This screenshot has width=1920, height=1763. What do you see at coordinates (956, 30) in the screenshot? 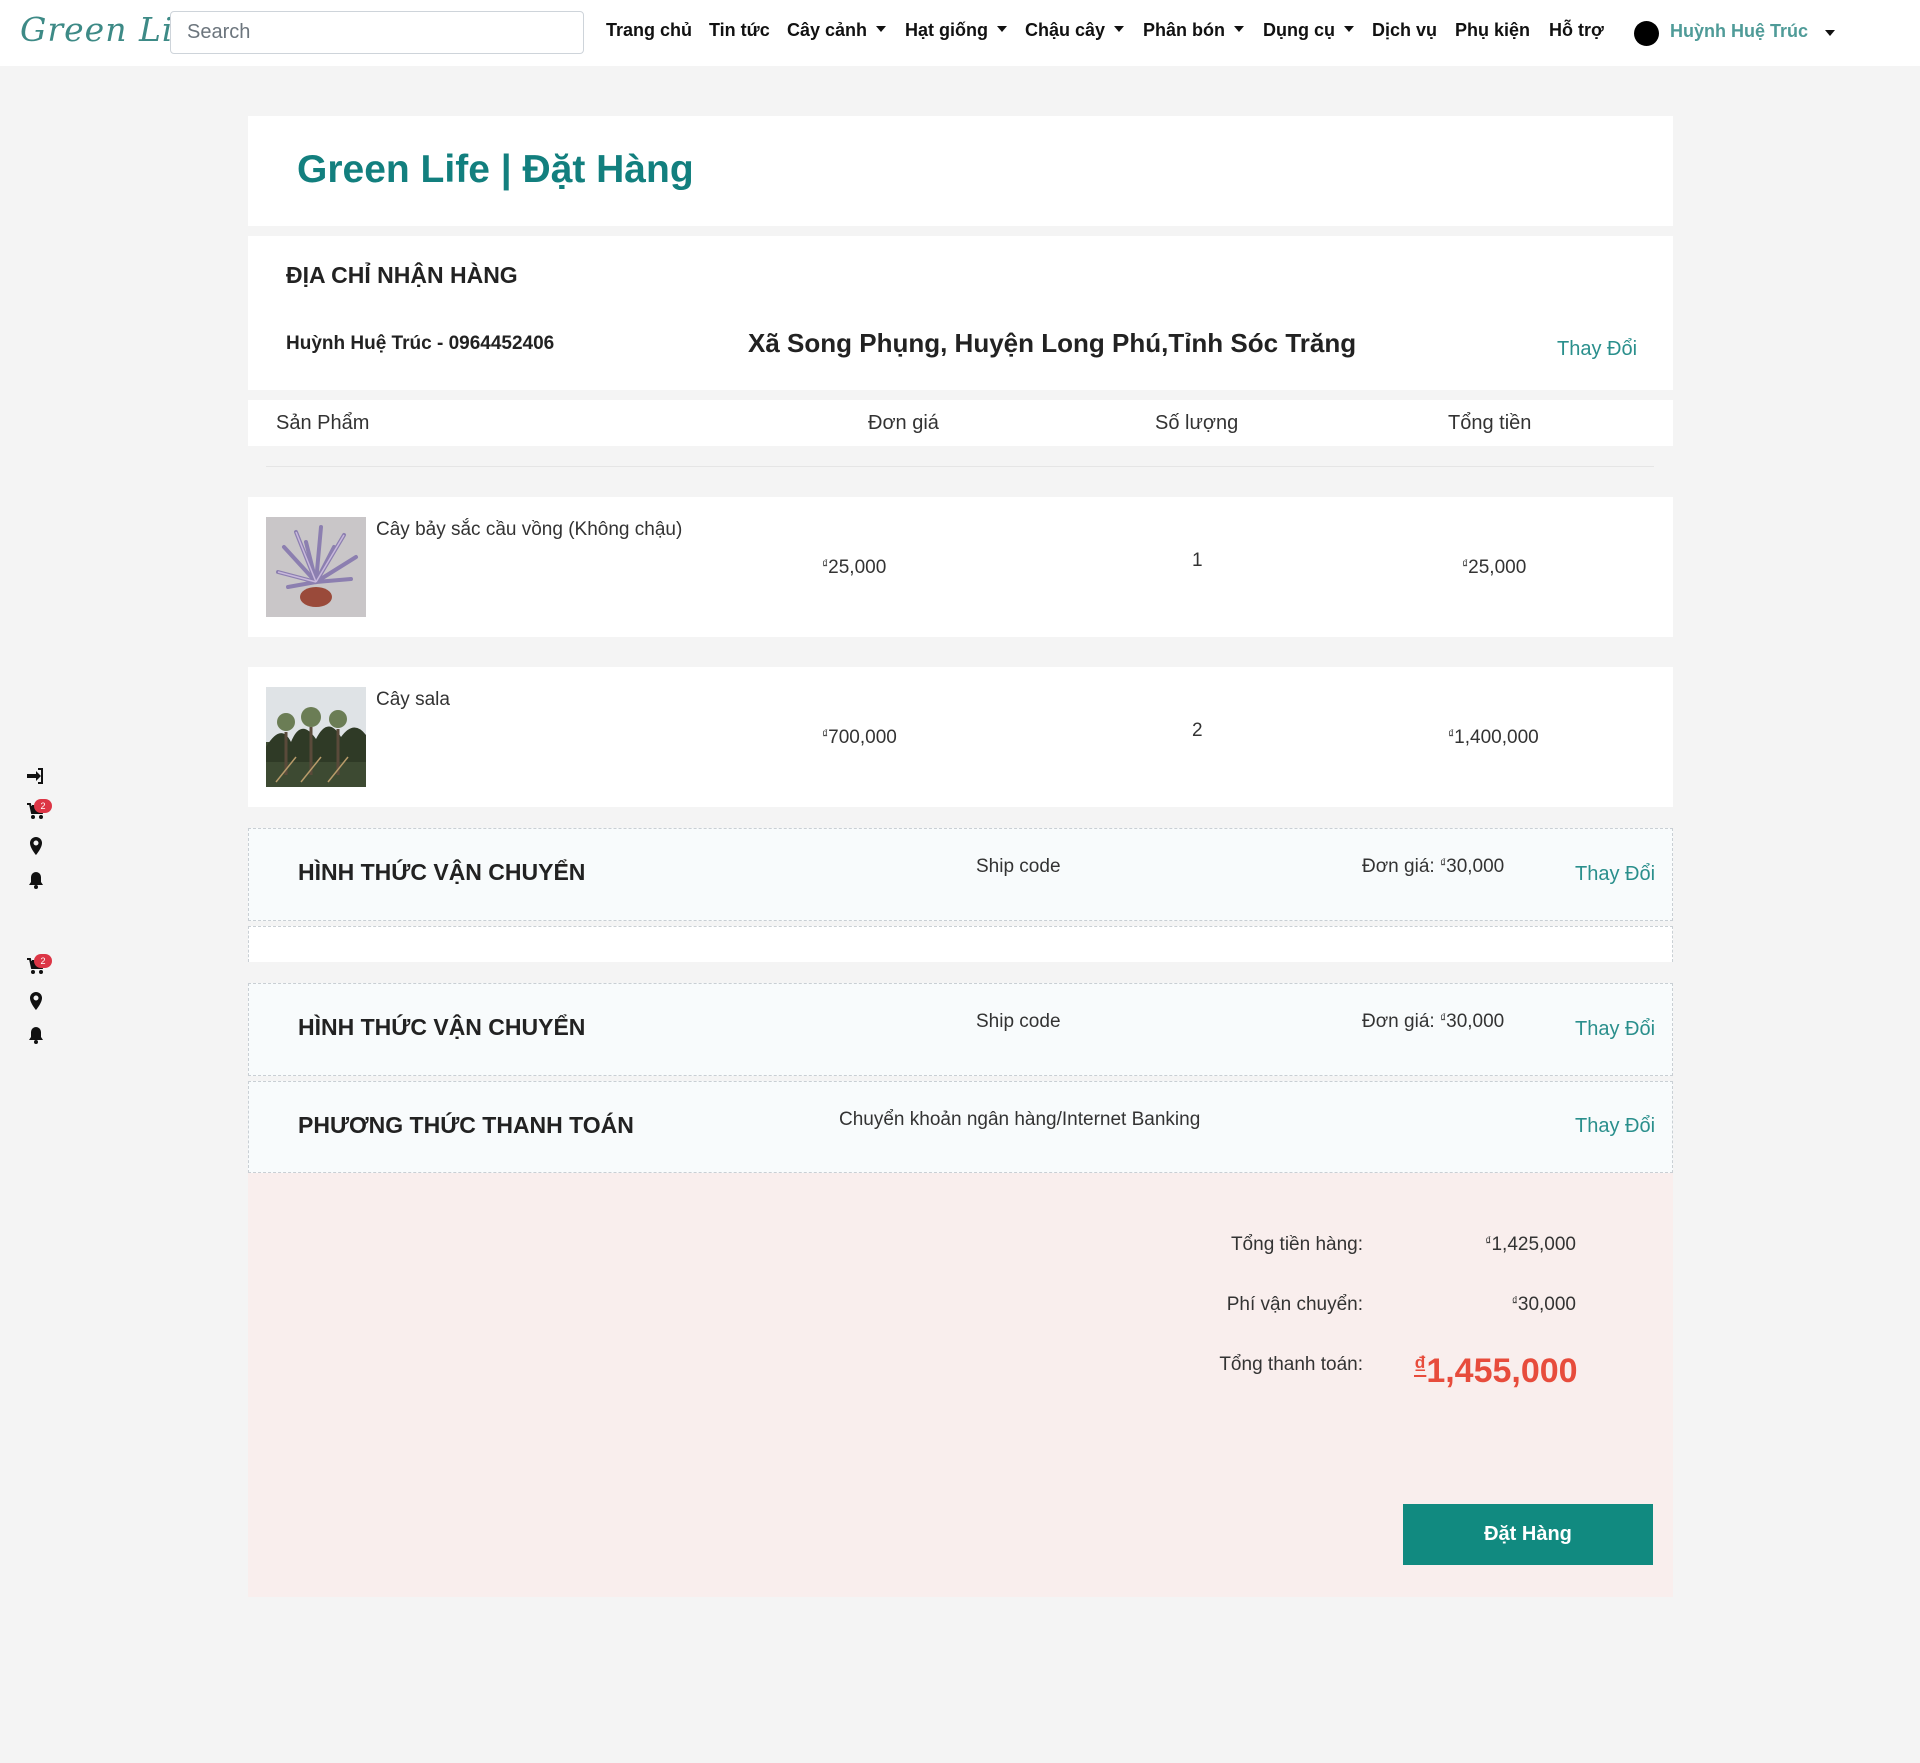
I see `nav-item-hat-giong: Hạt giống` at bounding box center [956, 30].